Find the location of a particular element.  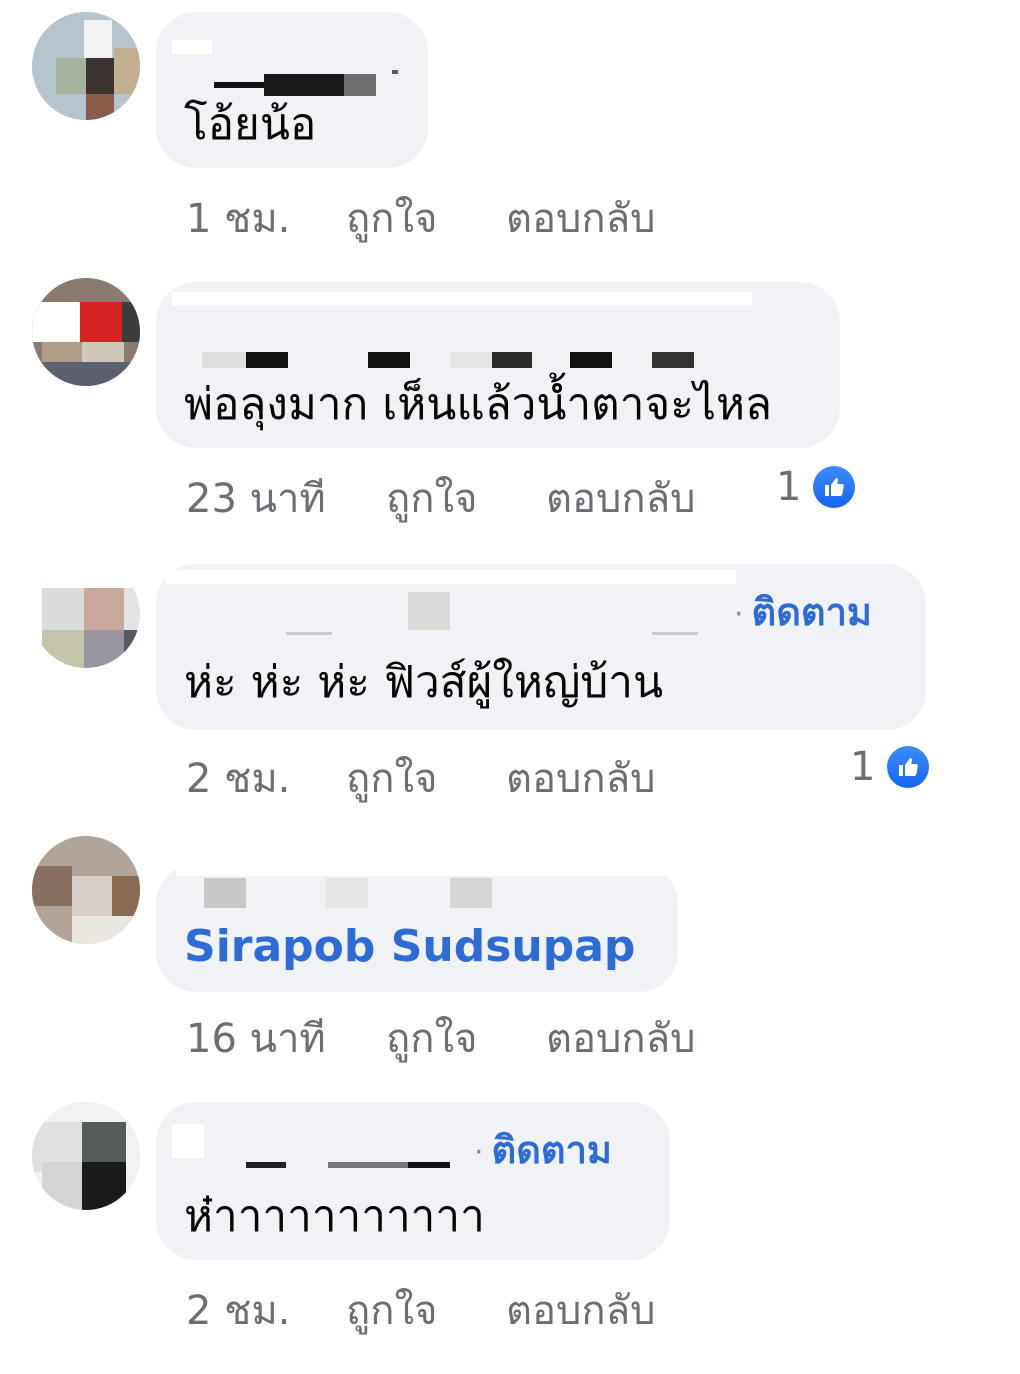

comment-bubble: โอ้ยน้อ is located at coordinates (292, 90).